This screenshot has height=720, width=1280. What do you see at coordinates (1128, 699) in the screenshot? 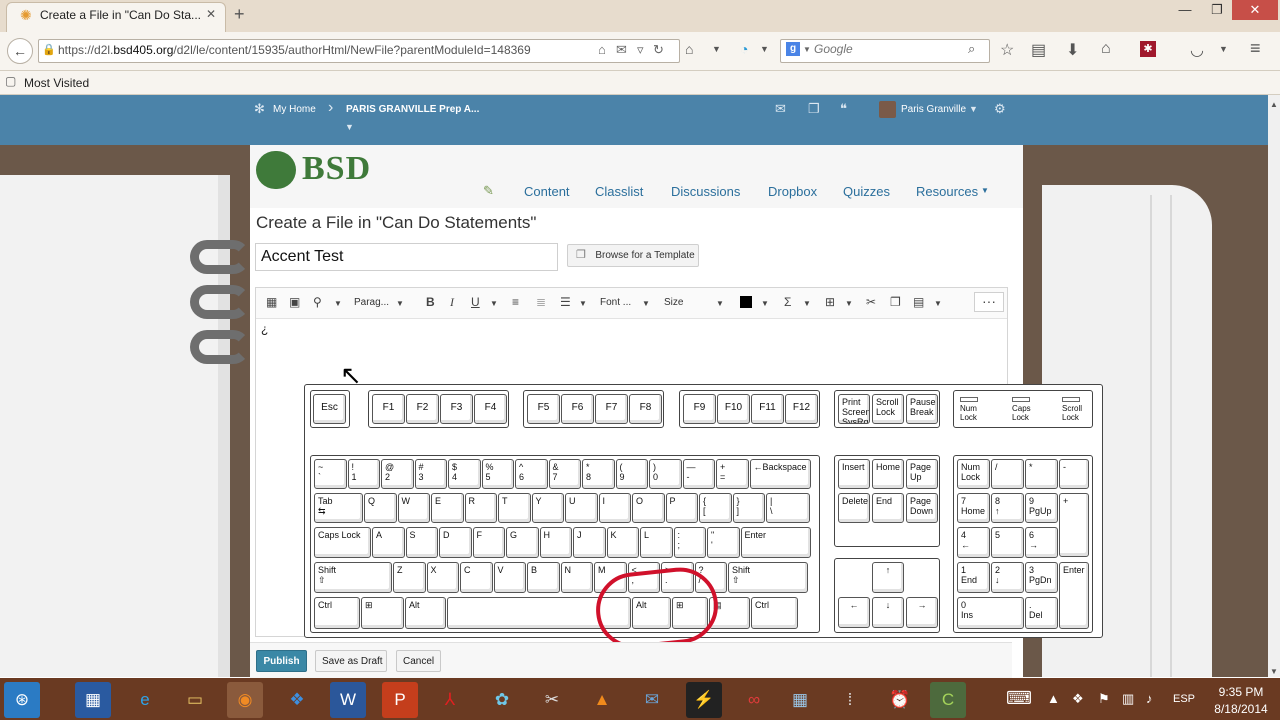
I see `network-tray-icon: ▥` at bounding box center [1128, 699].